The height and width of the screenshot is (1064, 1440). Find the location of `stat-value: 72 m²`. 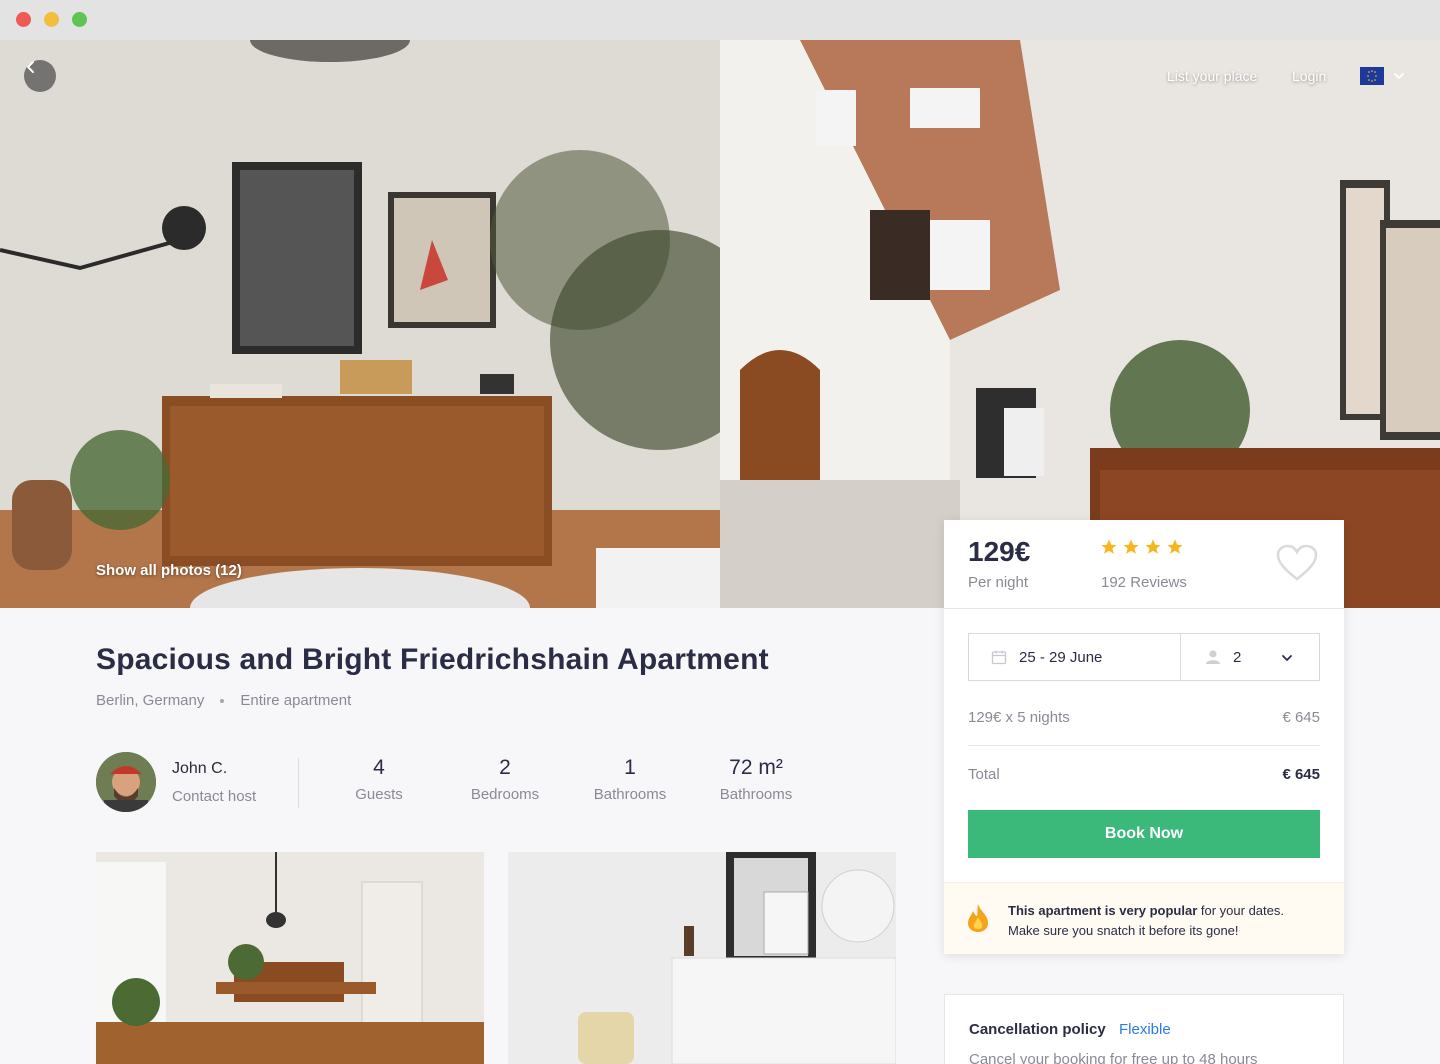

stat-value: 72 m² is located at coordinates (756, 767).